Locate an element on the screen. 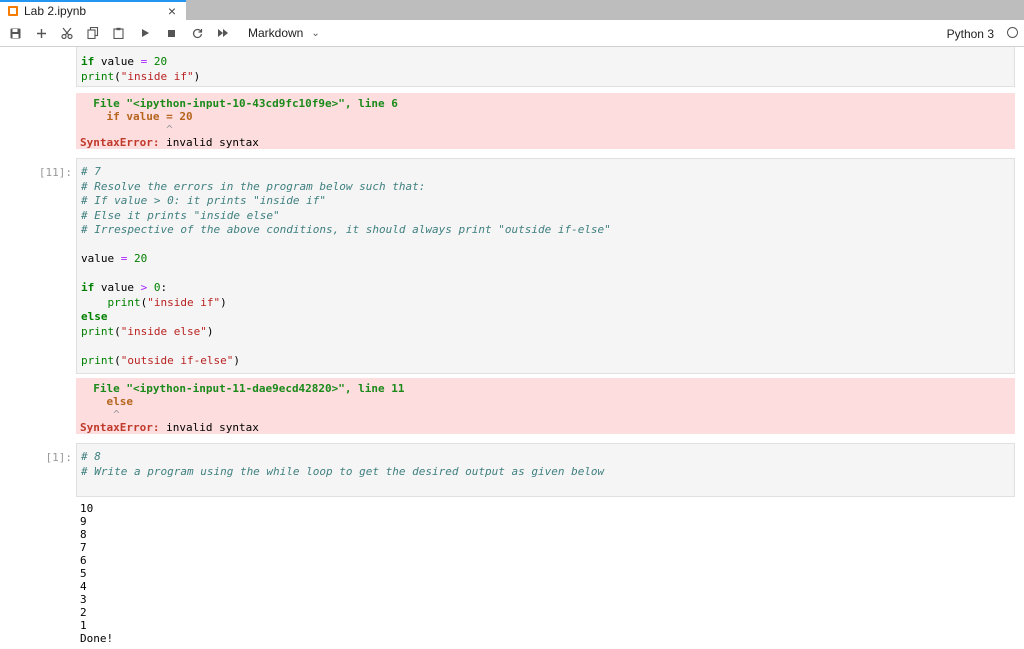 The width and height of the screenshot is (1024, 649). copy-icon is located at coordinates (93, 33).